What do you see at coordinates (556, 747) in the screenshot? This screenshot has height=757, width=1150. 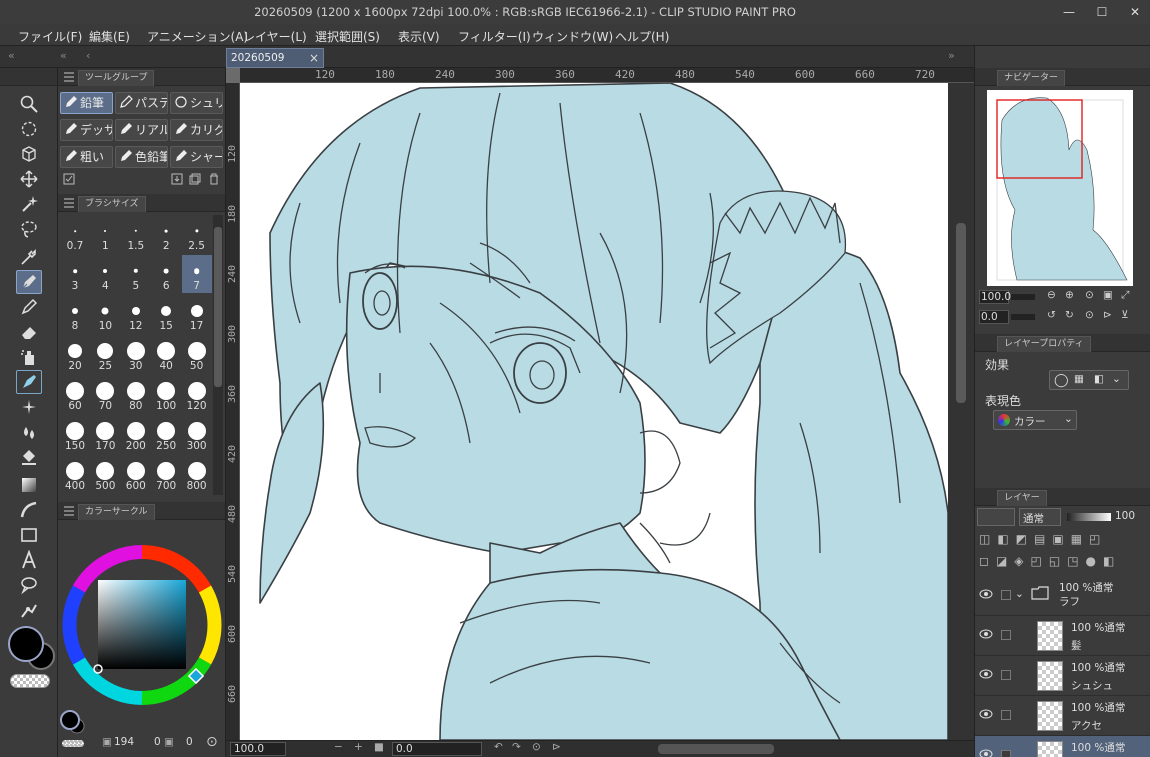 I see `flip-icon: ⊳` at bounding box center [556, 747].